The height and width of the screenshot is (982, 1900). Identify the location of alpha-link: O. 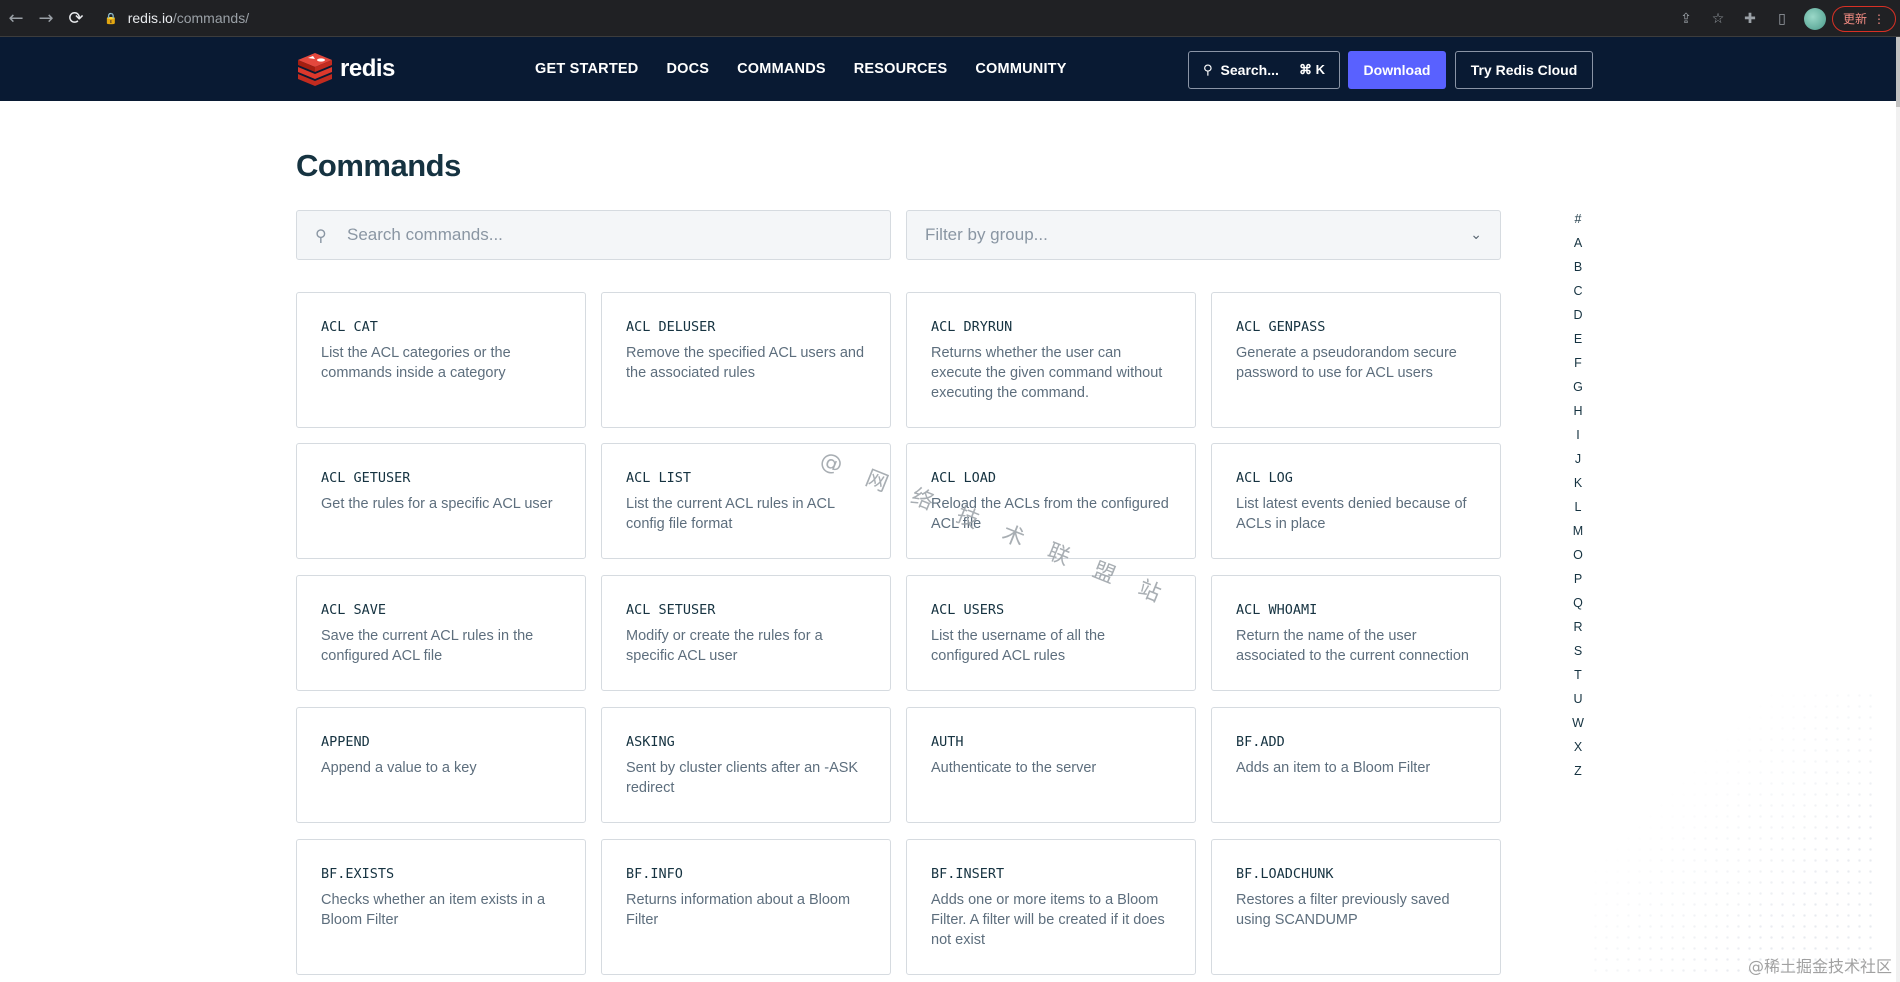
(1578, 558).